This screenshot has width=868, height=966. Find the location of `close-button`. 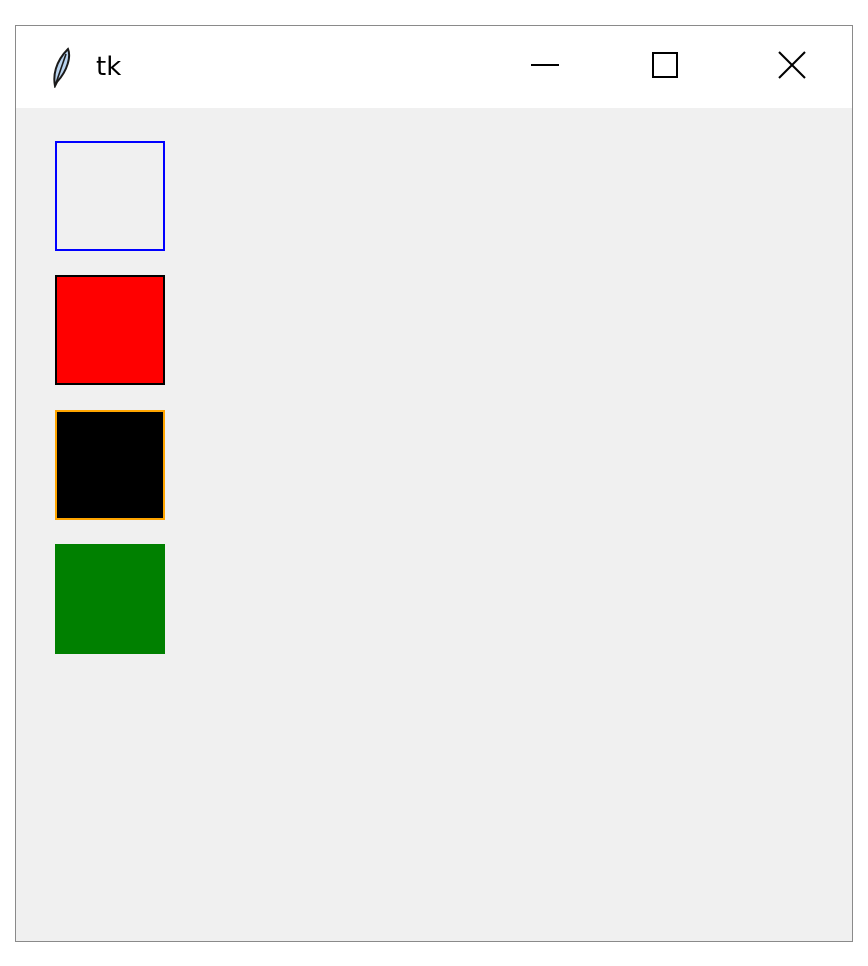

close-button is located at coordinates (792, 67).